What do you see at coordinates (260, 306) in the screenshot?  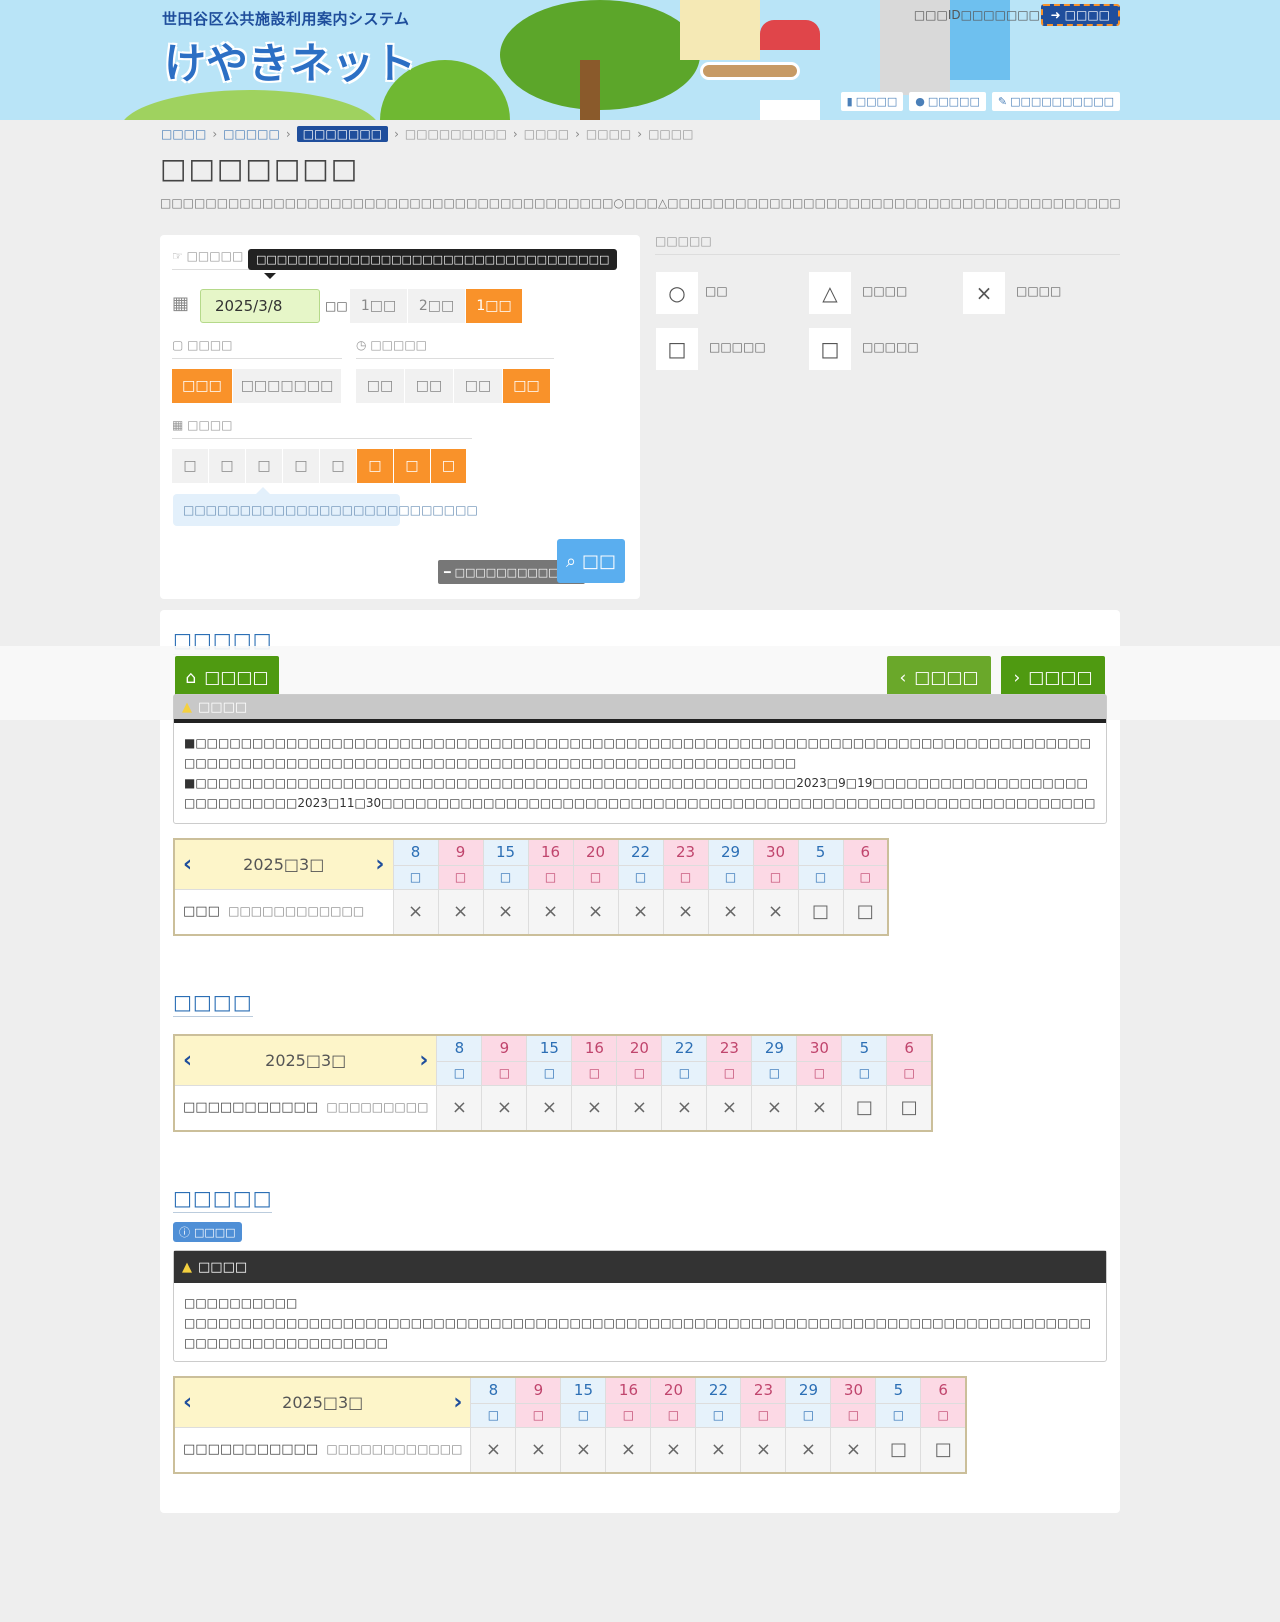 I see `date-input: 2025/3/8` at bounding box center [260, 306].